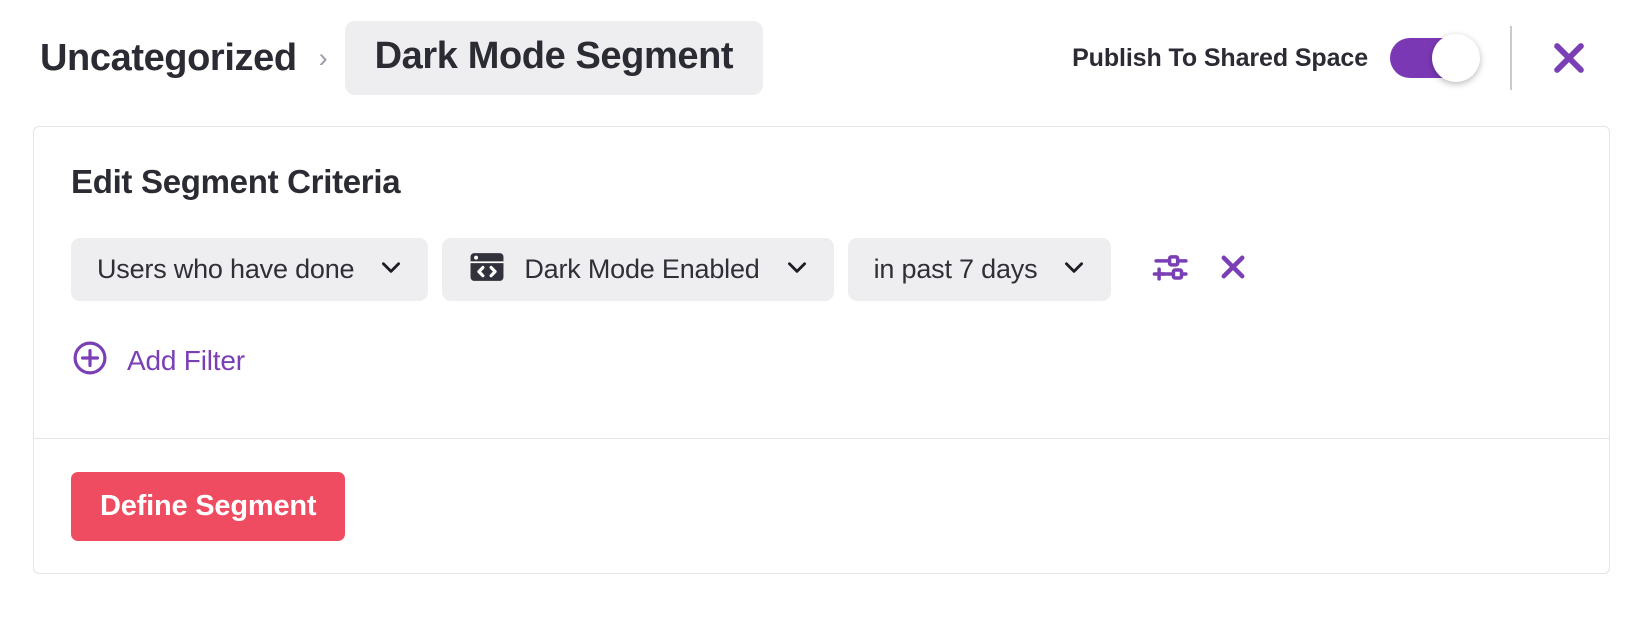  What do you see at coordinates (168, 58) in the screenshot?
I see `breadcrumb-root: Uncategorized` at bounding box center [168, 58].